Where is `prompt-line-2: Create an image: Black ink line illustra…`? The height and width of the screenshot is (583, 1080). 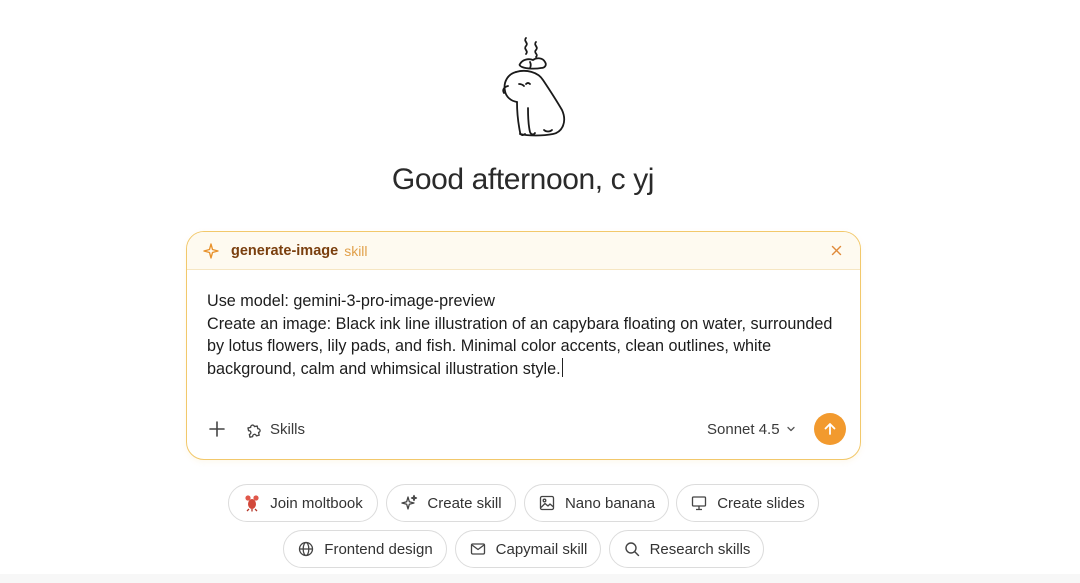 prompt-line-2: Create an image: Black ink line illustra… is located at coordinates (520, 346).